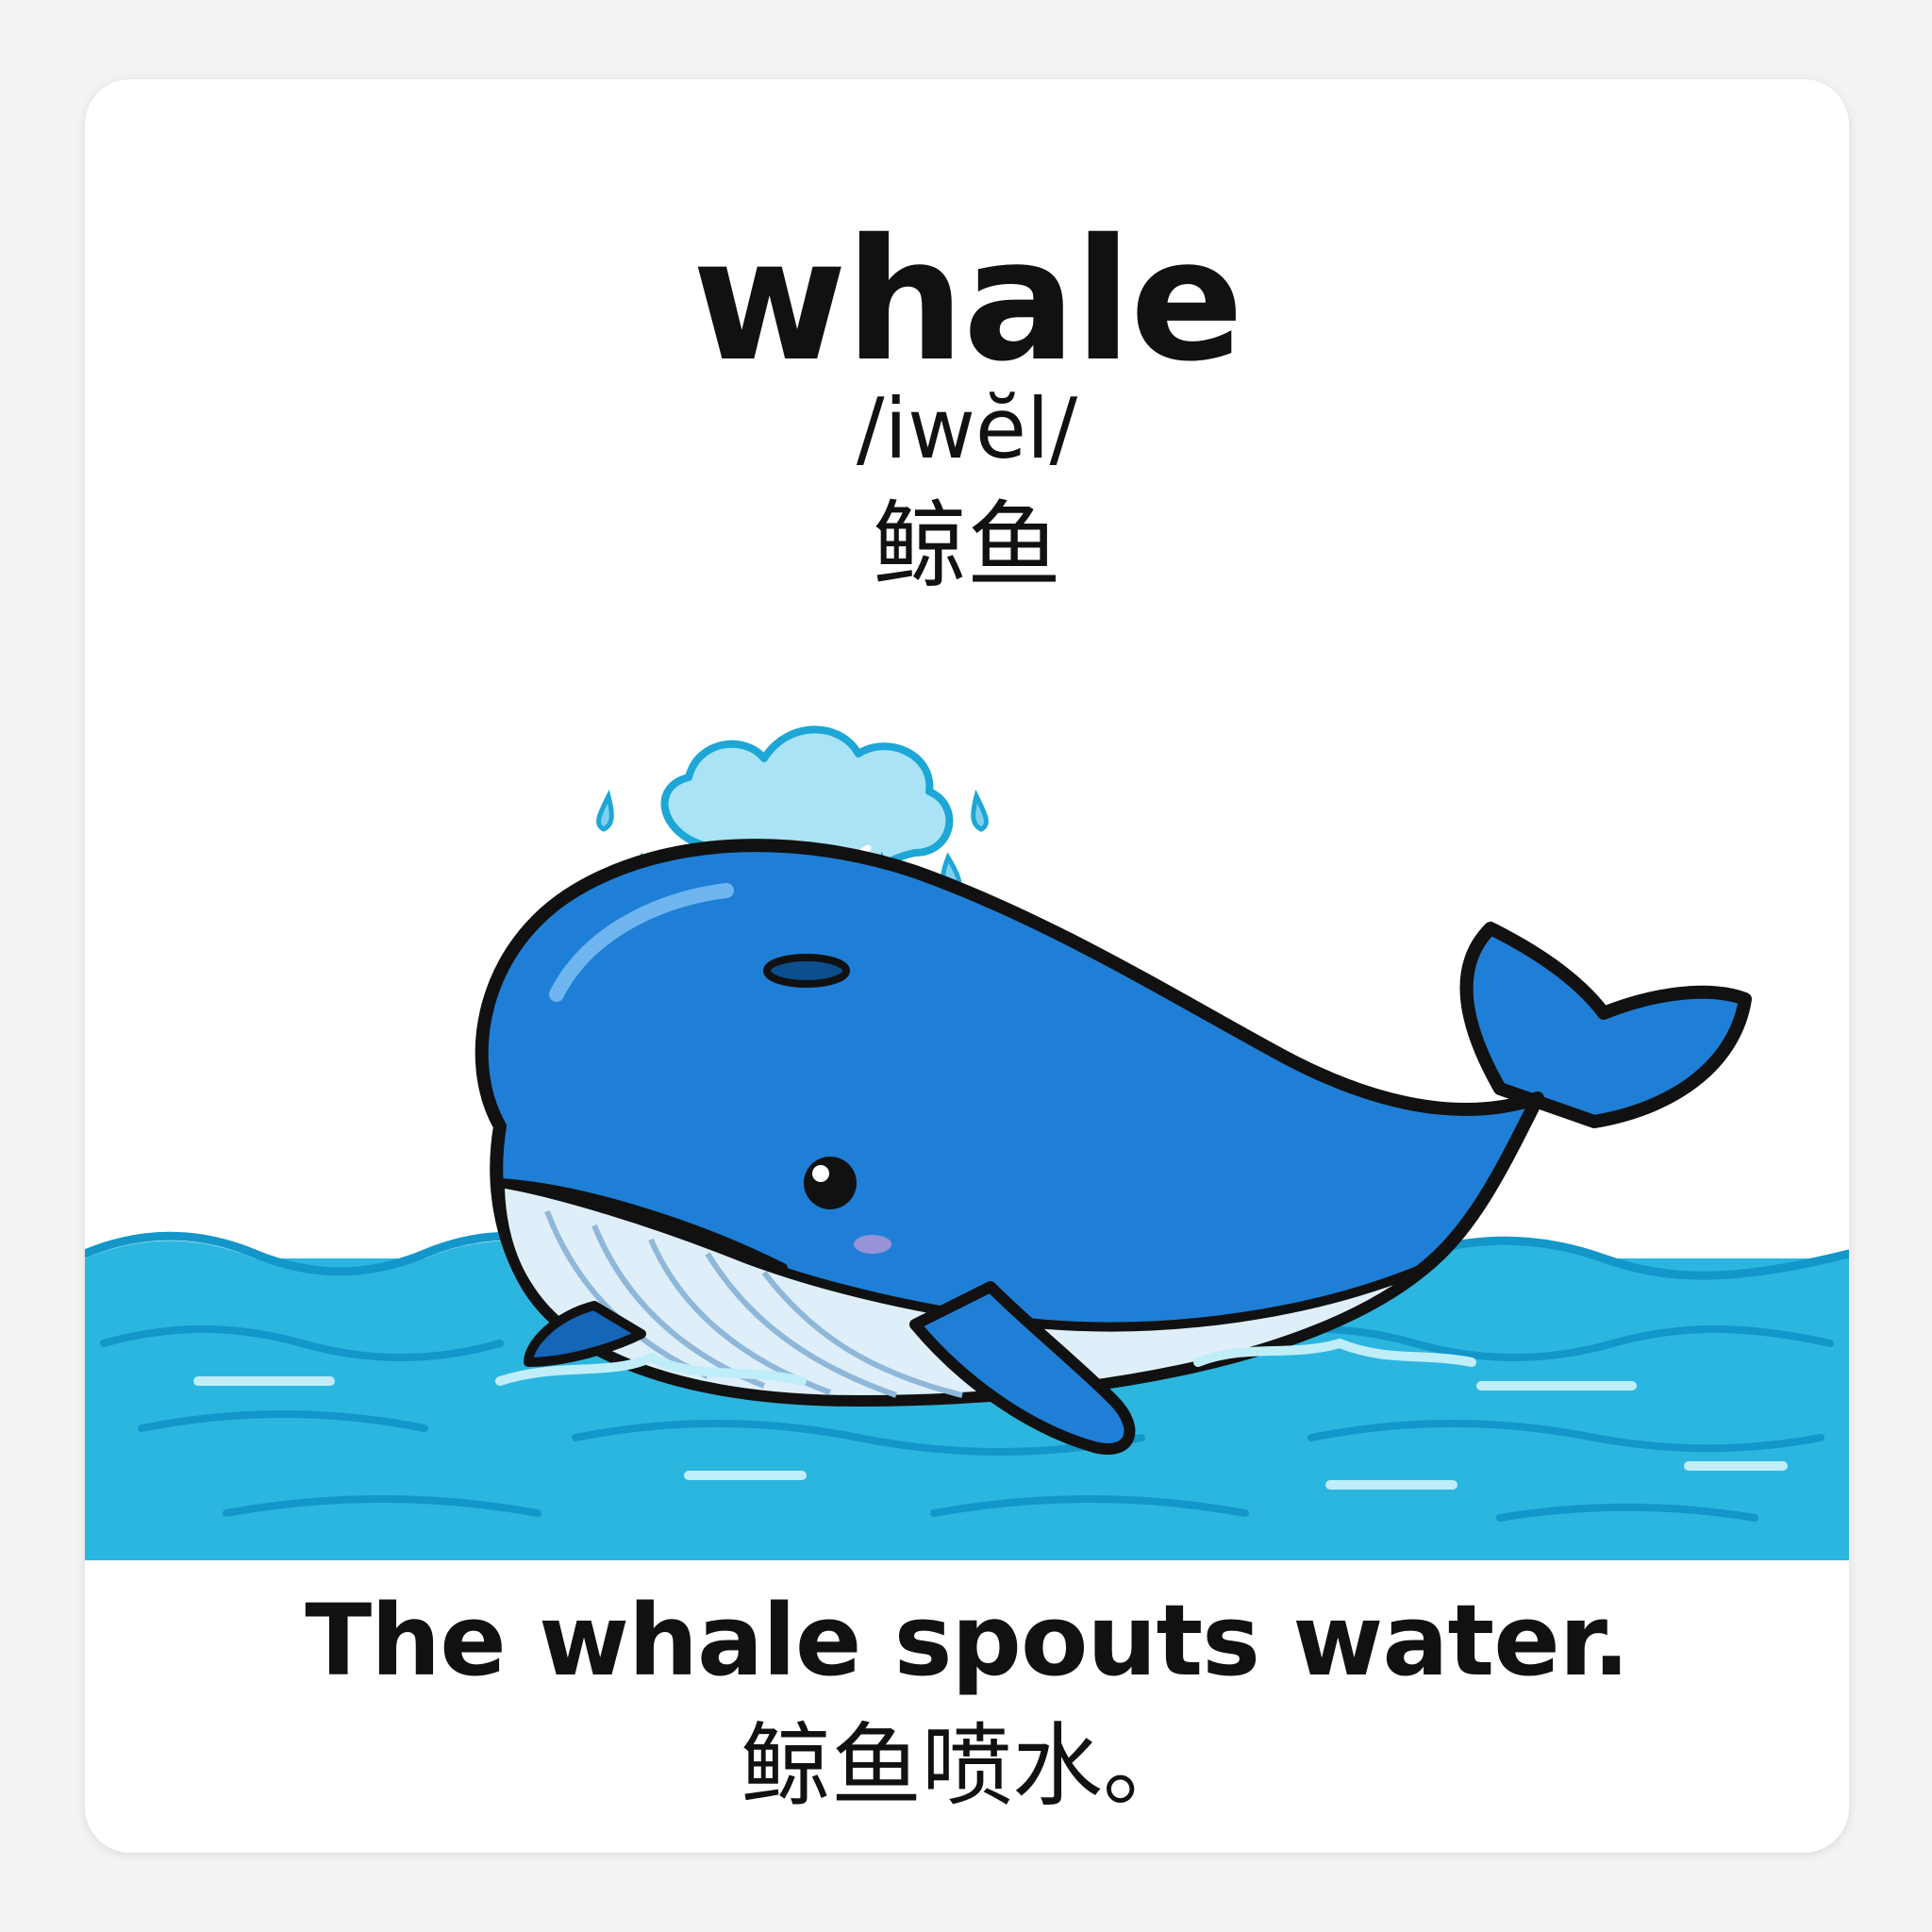  Describe the element at coordinates (967, 546) in the screenshot. I see `word-translation: 鲸鱼` at that location.